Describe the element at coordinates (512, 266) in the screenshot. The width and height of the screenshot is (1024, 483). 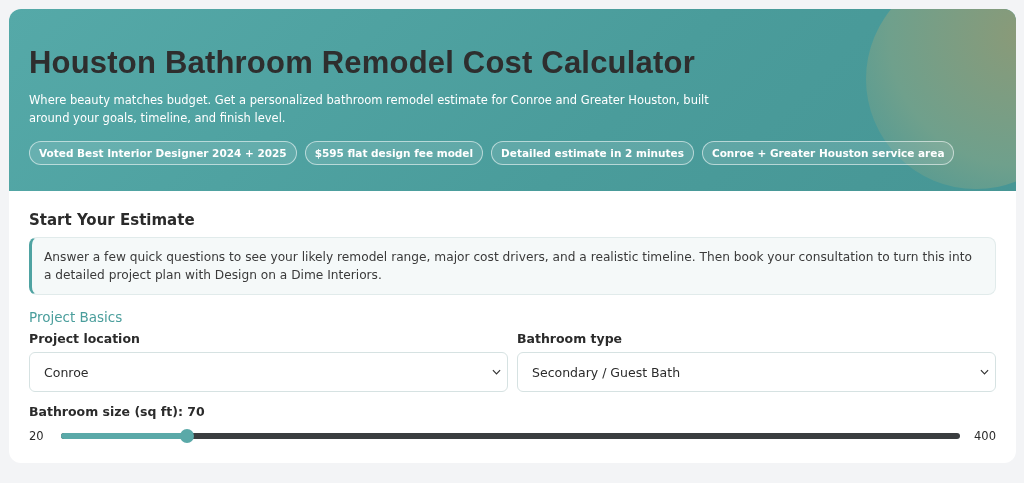
I see `intro-callout: Answer a few quick questions to see your likely remodel range, major cost drivers, and a realistic timeline. Then book your consultation to turn this into a detailed project plan with Design on a Dime Interiors.` at that location.